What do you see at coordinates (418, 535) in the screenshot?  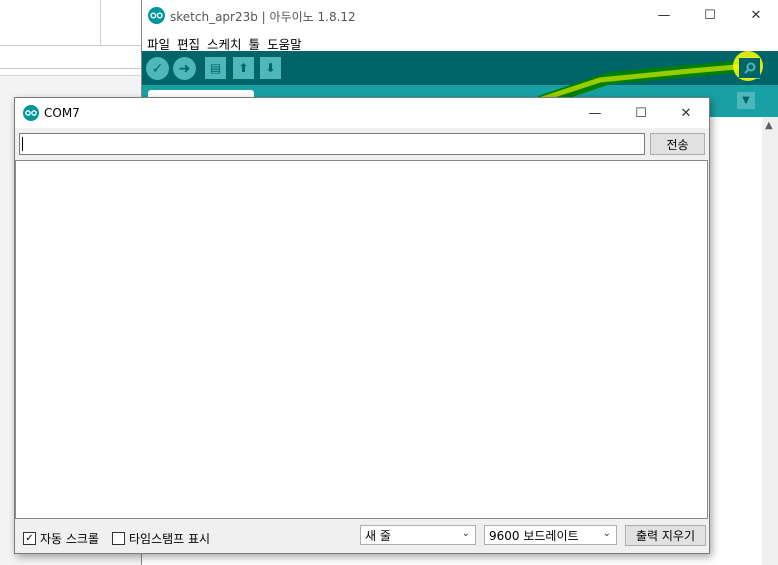 I see `line-ending-select: 새 줄 ⌄` at bounding box center [418, 535].